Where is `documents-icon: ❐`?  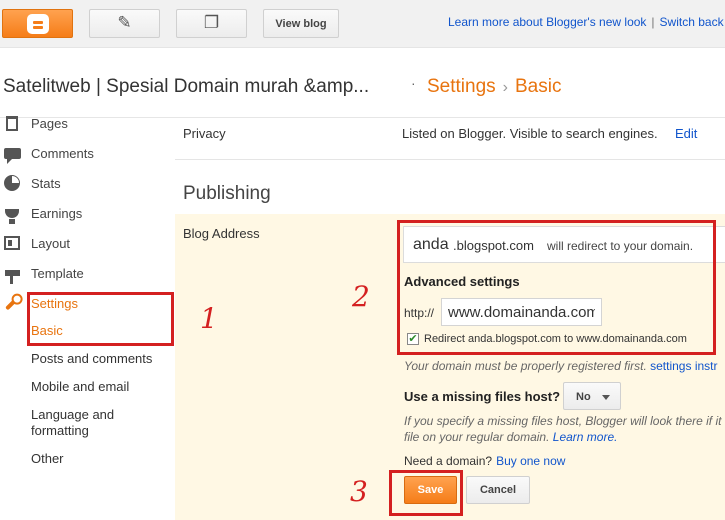
documents-icon: ❐ is located at coordinates (211, 23).